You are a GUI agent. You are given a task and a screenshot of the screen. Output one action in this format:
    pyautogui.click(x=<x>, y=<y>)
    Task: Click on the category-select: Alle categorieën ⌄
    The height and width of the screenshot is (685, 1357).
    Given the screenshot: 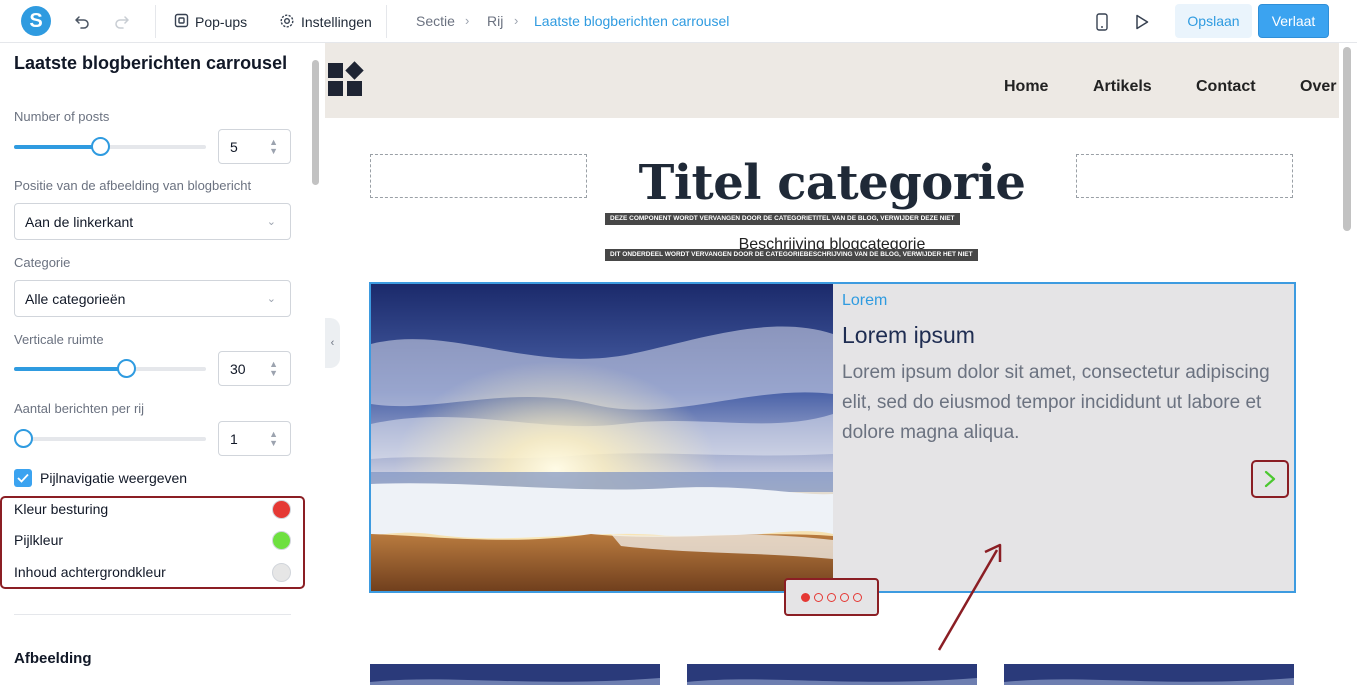 What is the action you would take?
    pyautogui.click(x=152, y=298)
    